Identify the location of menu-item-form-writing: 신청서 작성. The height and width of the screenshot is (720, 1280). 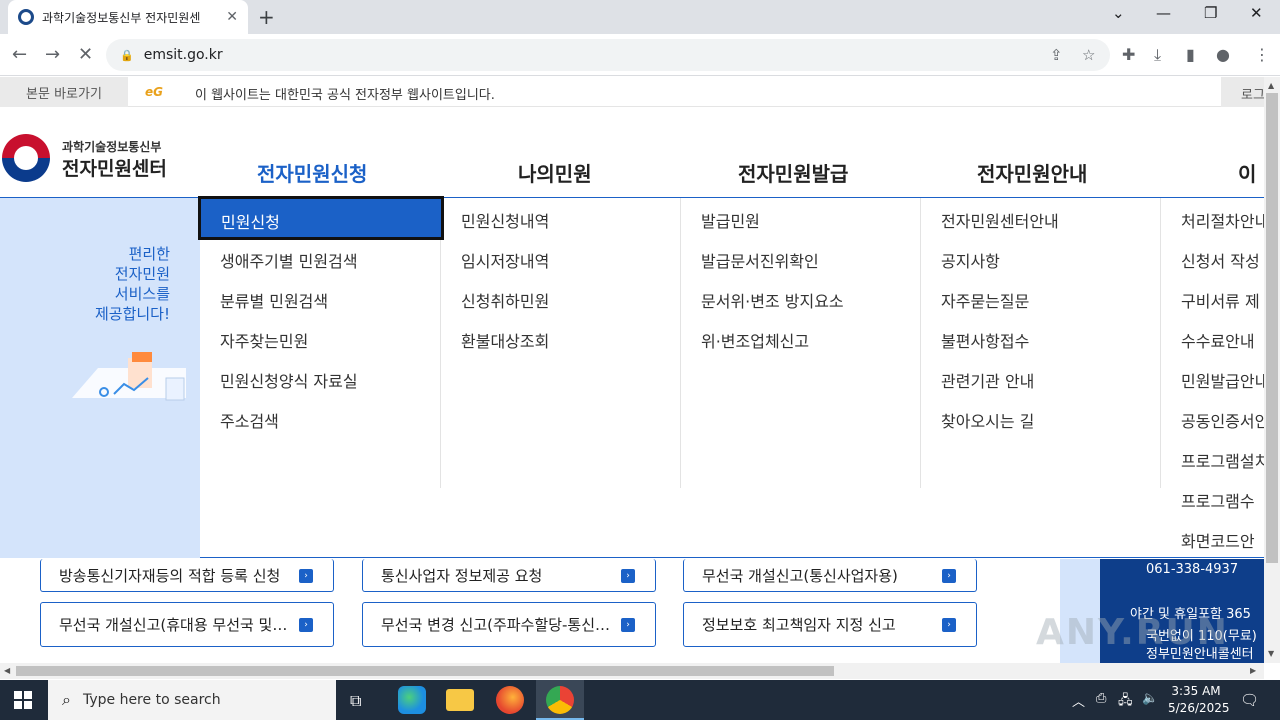
(1220, 260).